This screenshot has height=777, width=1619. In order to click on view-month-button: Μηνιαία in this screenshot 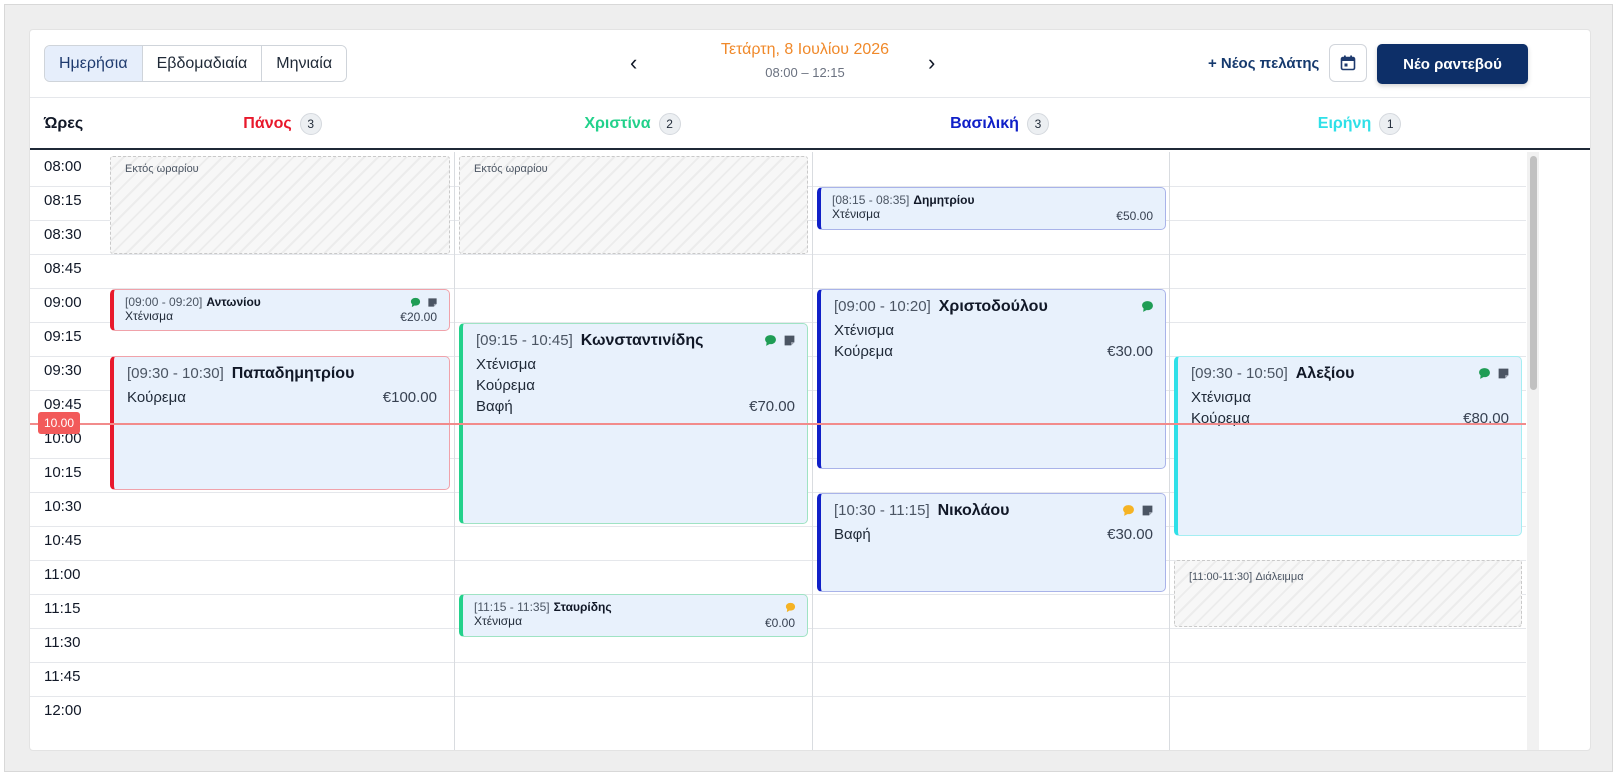, I will do `click(304, 63)`.